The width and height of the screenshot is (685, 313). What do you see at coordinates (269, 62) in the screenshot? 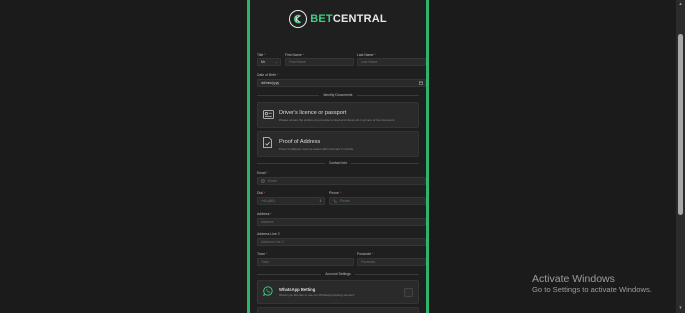
I see `title-select: Mr ⌄` at bounding box center [269, 62].